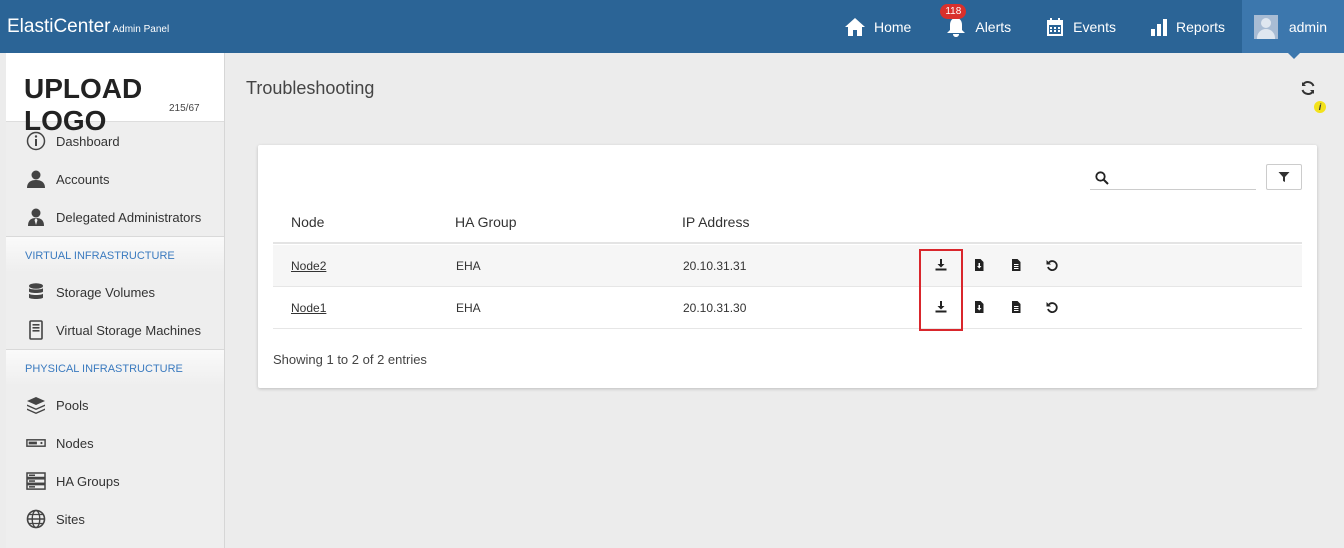 This screenshot has width=1344, height=548. Describe the element at coordinates (129, 330) in the screenshot. I see `sidebar-item-label: Virtual Storage Machines` at that location.